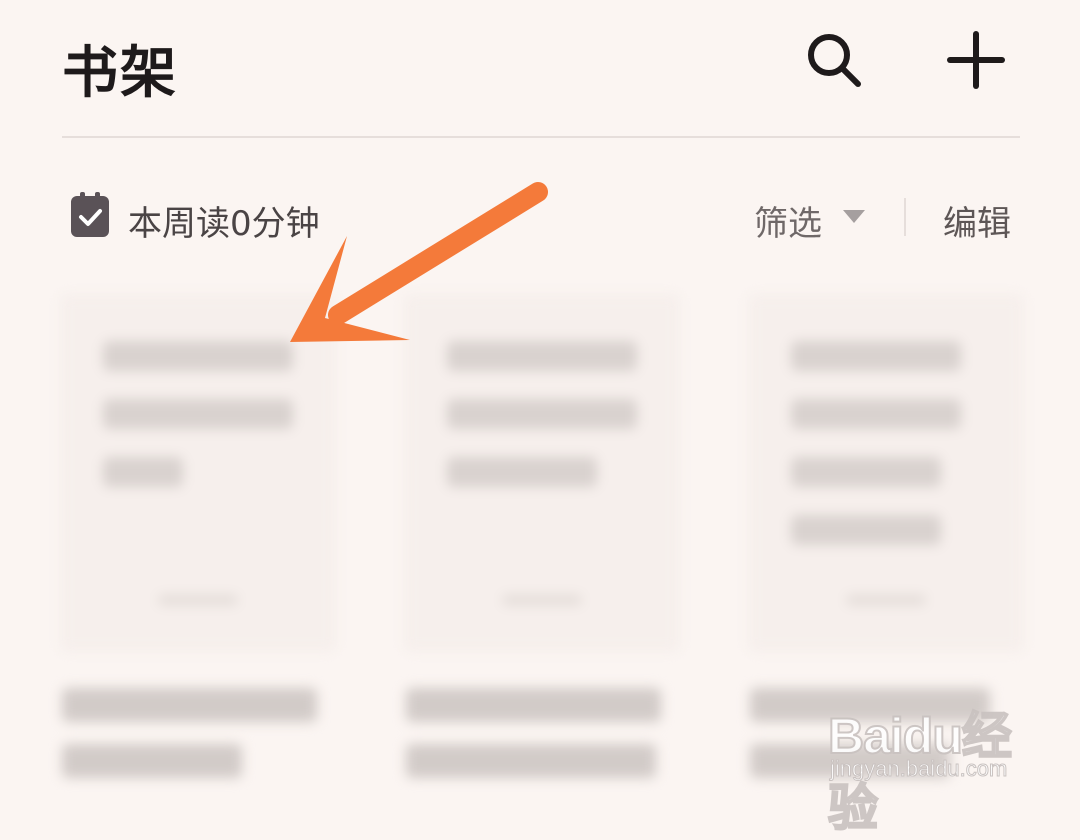  Describe the element at coordinates (120, 73) in the screenshot. I see `page-title: 书架` at that location.